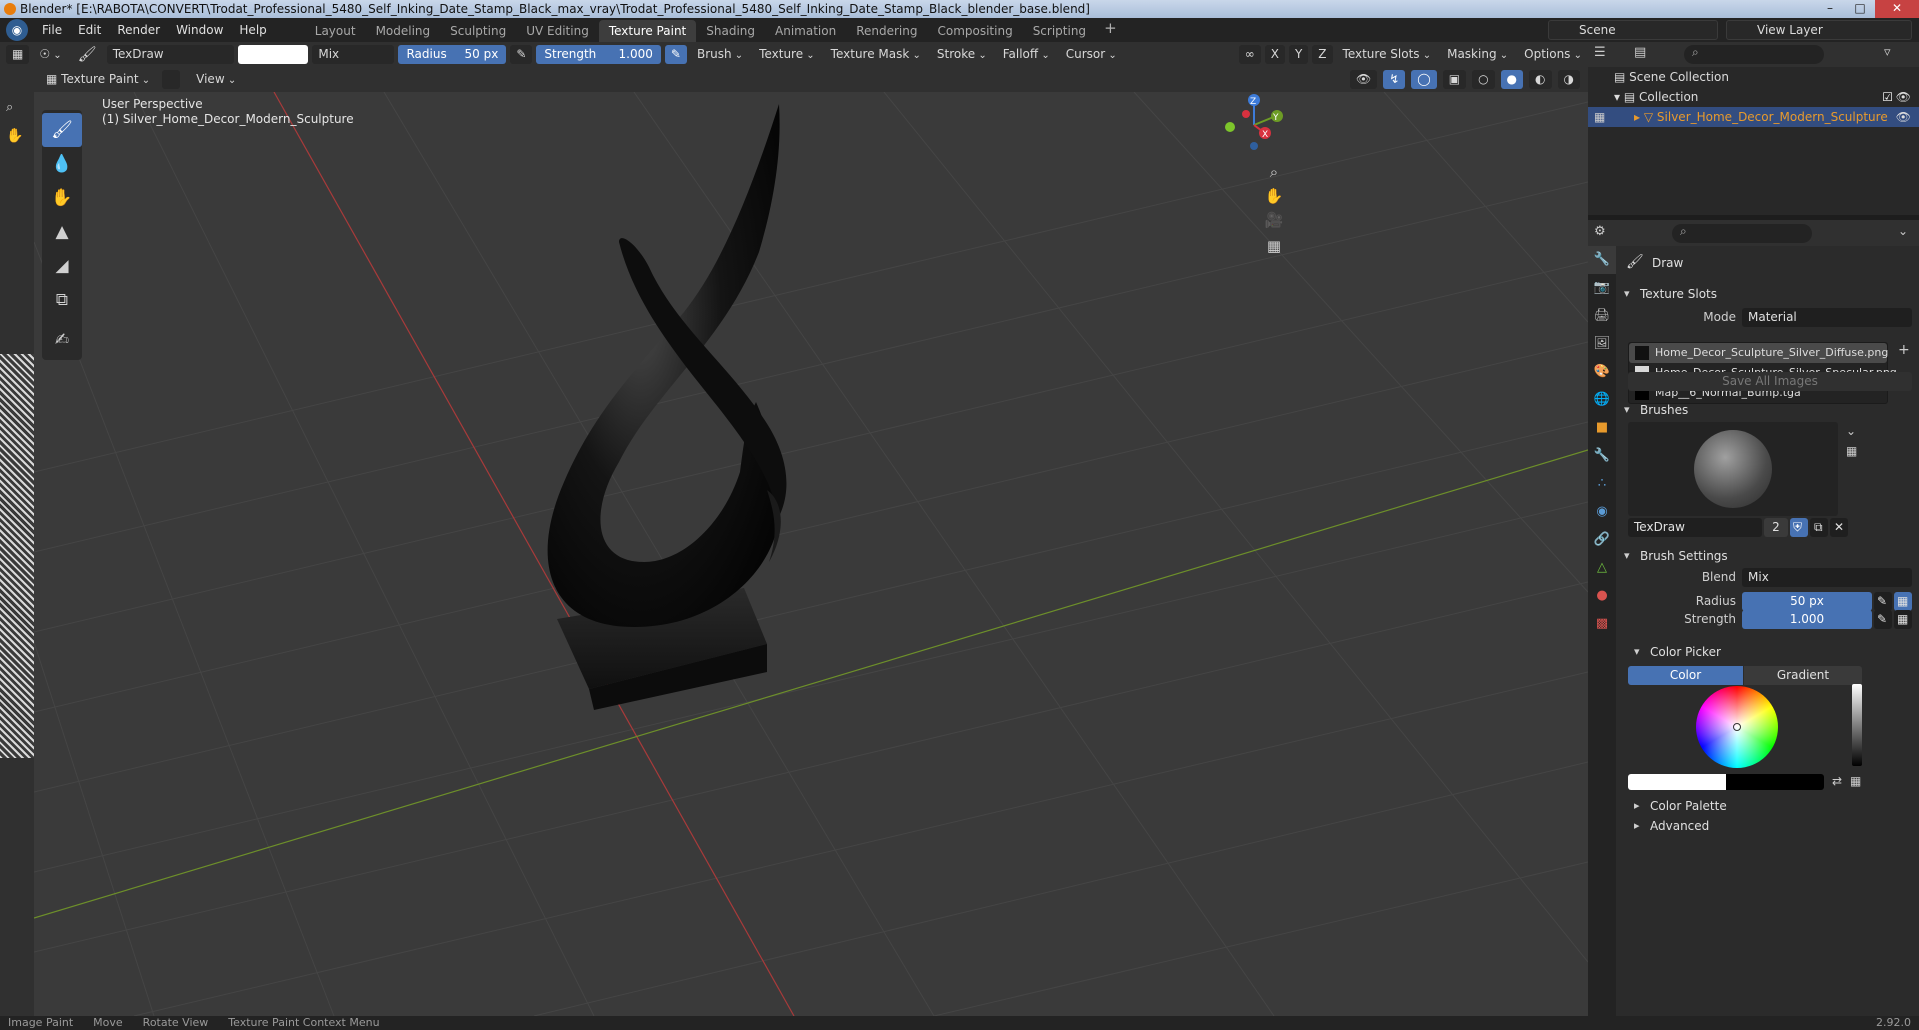 Image resolution: width=1919 pixels, height=1030 pixels. What do you see at coordinates (1903, 619) in the screenshot?
I see `strength-unit-icon: ▦` at bounding box center [1903, 619].